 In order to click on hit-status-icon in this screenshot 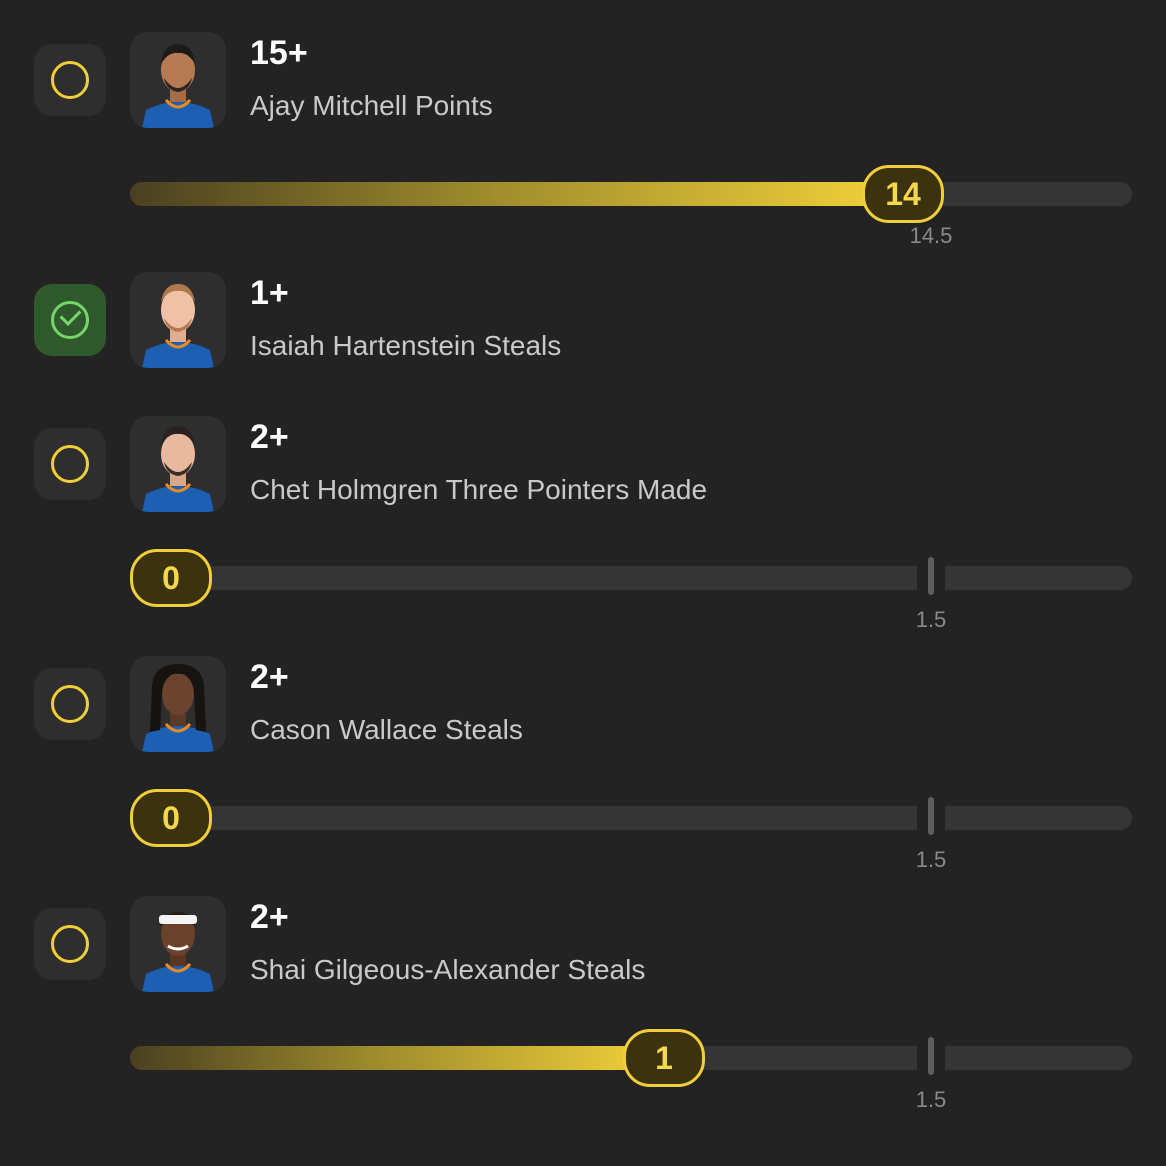, I will do `click(70, 320)`.